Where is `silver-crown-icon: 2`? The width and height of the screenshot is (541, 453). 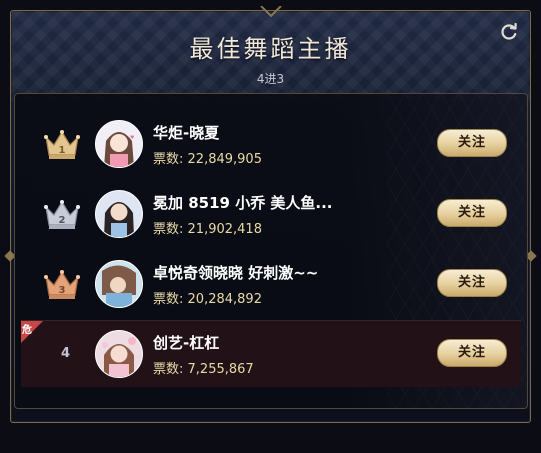 silver-crown-icon: 2 is located at coordinates (62, 214).